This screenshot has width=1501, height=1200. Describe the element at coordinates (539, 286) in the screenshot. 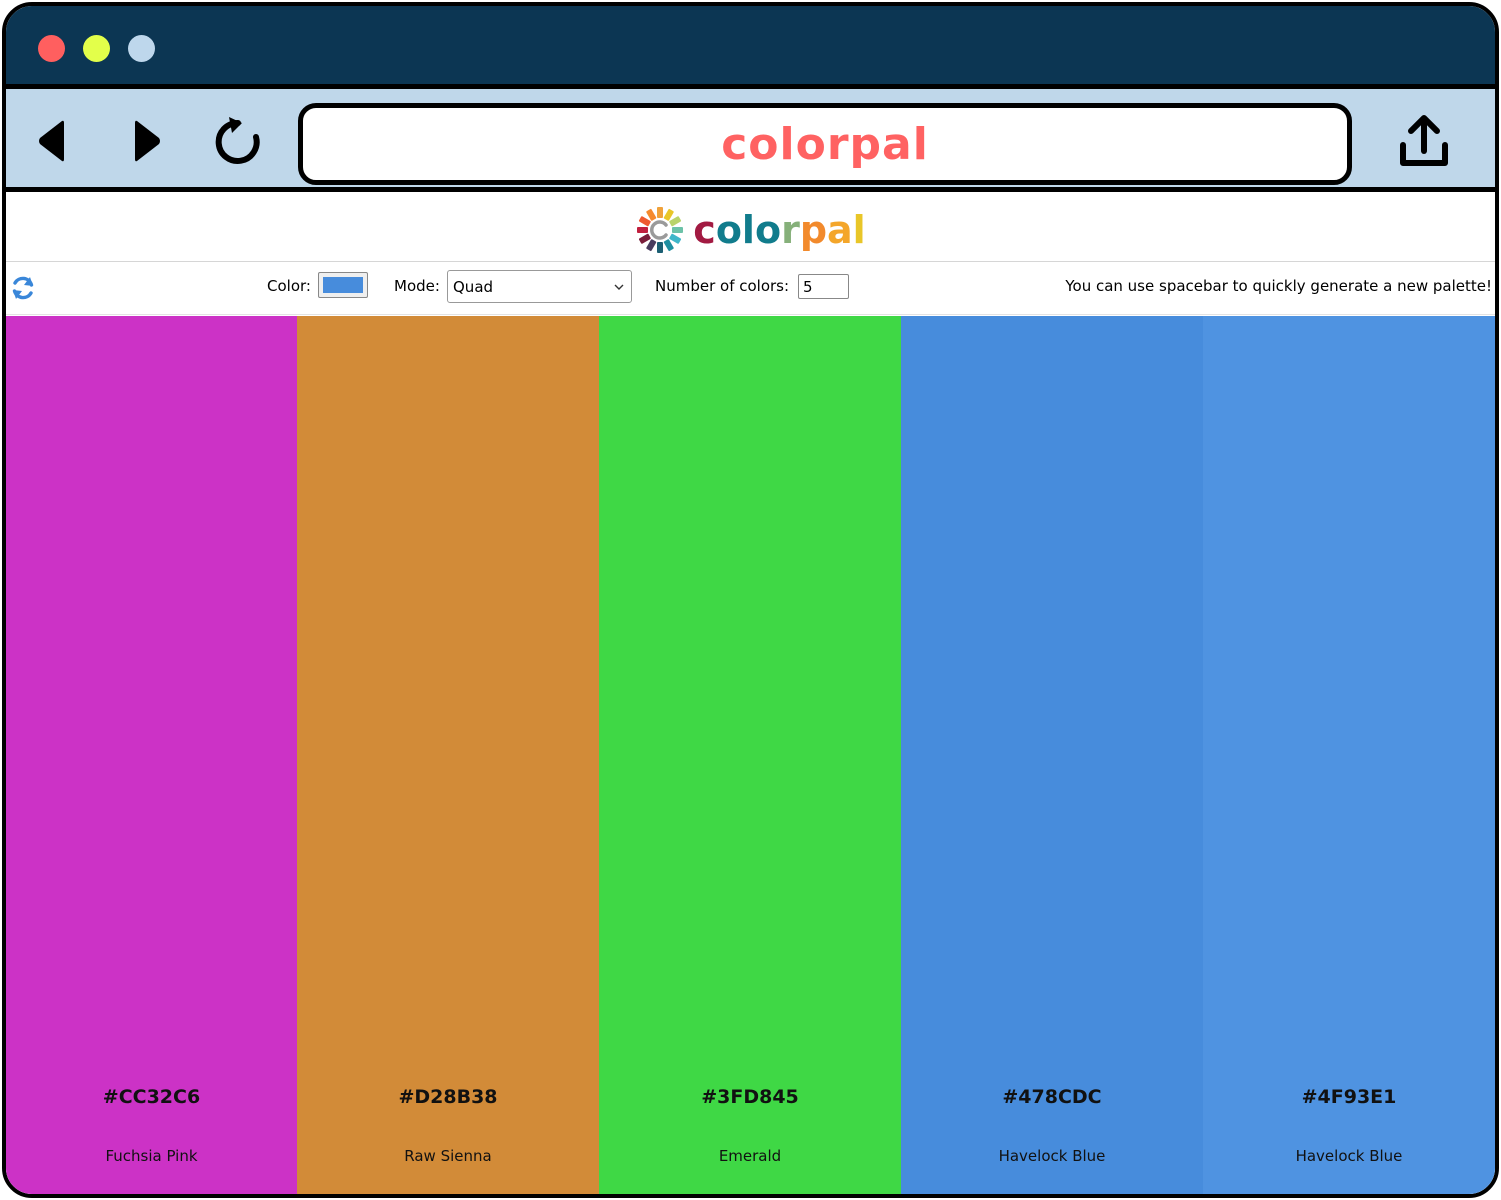

I see `mode-select: Quad` at that location.